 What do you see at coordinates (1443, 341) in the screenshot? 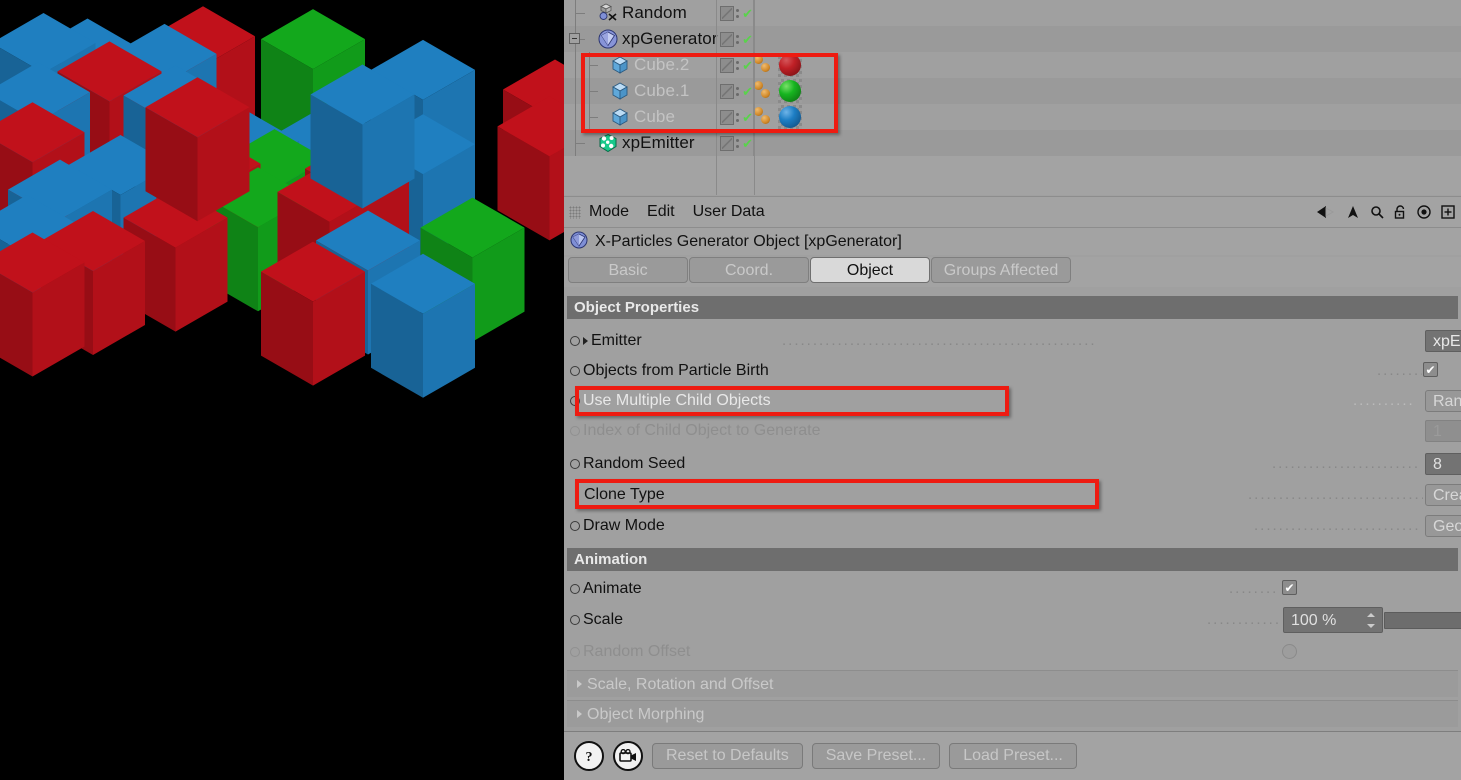
I see `field-emitter: xpEmitter` at bounding box center [1443, 341].